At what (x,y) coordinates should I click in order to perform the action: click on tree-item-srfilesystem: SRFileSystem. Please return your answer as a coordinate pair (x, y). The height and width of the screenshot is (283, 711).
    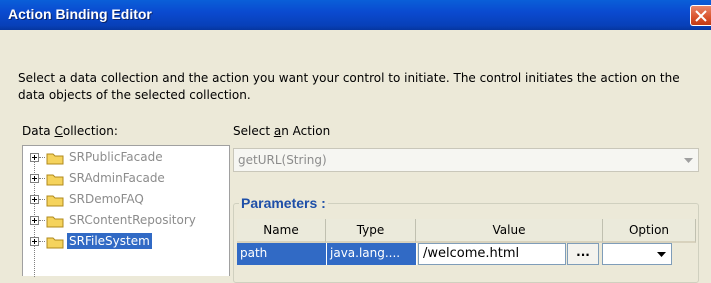
    Looking at the image, I should click on (127, 242).